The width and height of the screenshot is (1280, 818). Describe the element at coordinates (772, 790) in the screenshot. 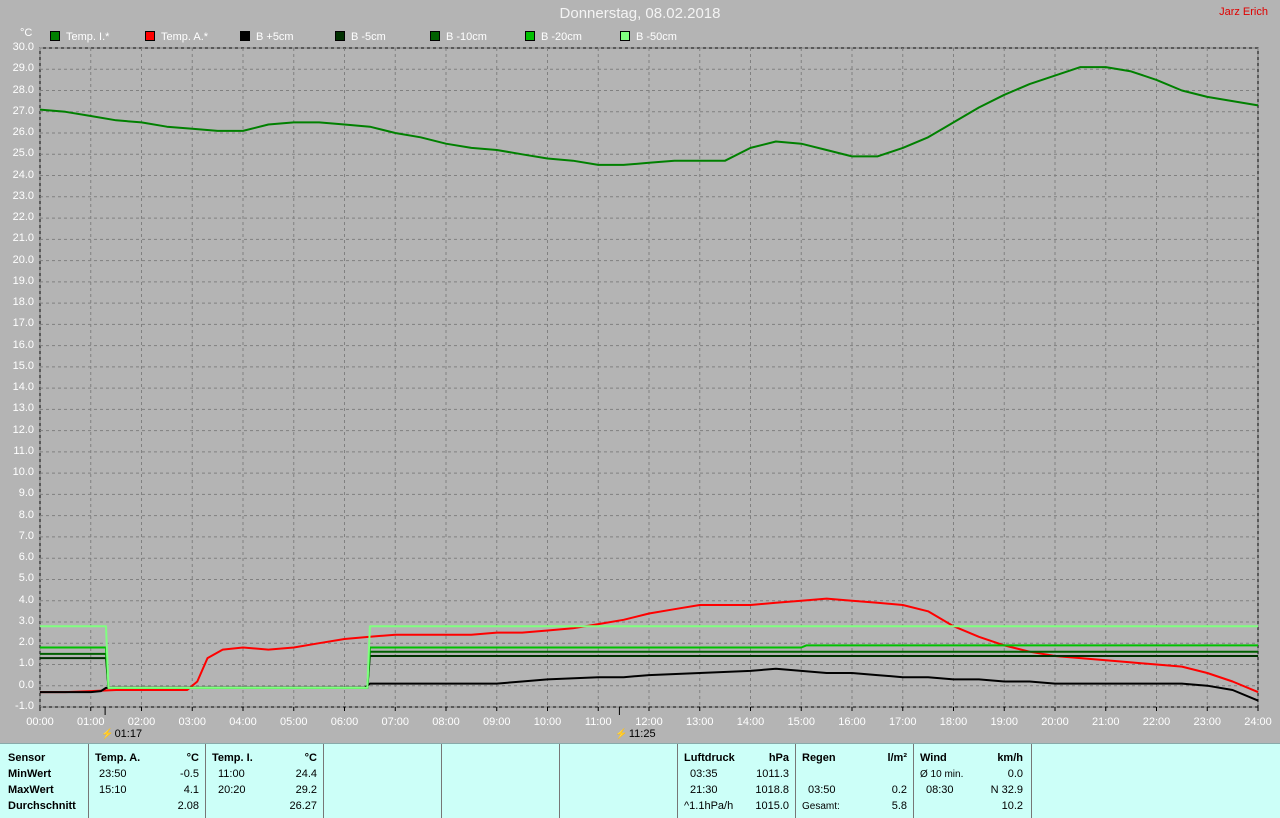

I see `pressure-max-value: 1018.8` at that location.